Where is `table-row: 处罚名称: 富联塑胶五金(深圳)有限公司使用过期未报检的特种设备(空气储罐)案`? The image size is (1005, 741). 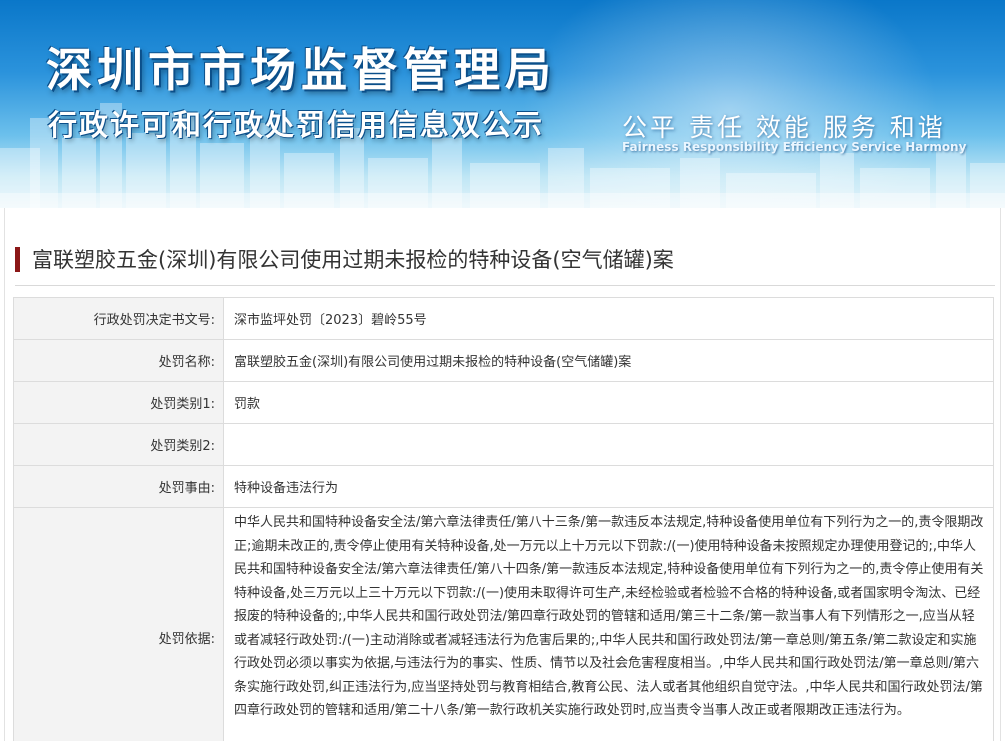
table-row: 处罚名称: 富联塑胶五金(深圳)有限公司使用过期未报检的特种设备(空气储罐)案 is located at coordinates (503, 360).